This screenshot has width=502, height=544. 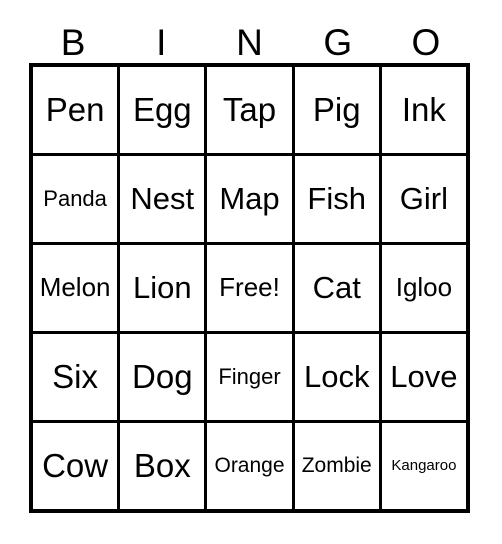 I want to click on bingo-cell: Tap, so click(x=251, y=110).